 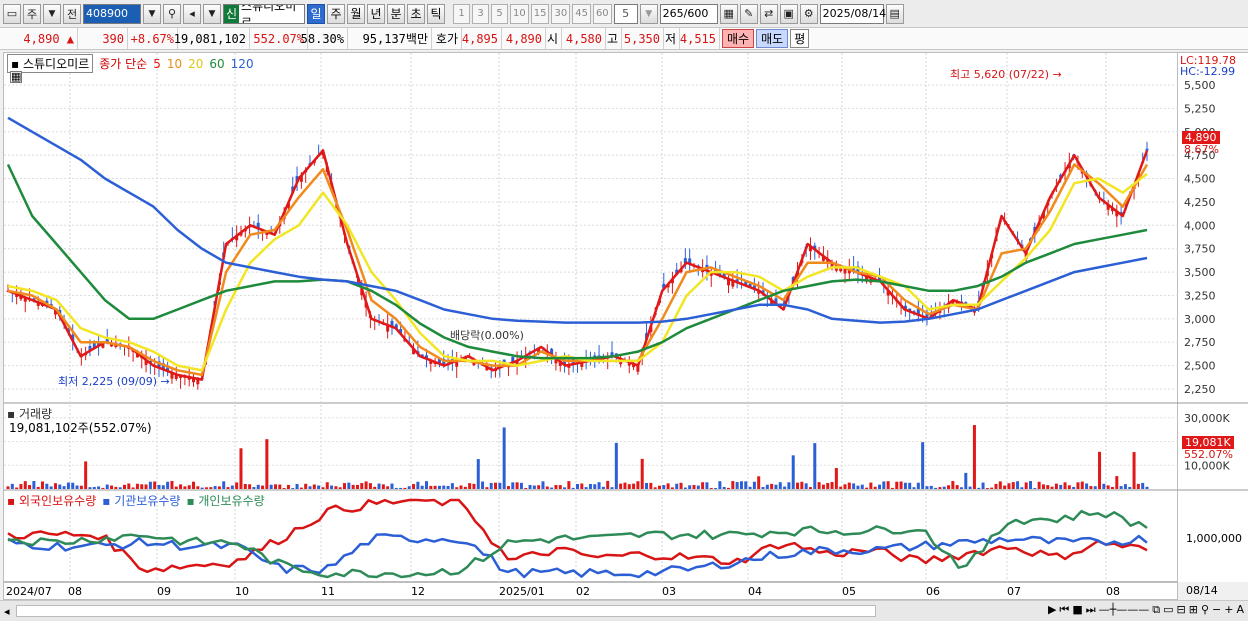 What do you see at coordinates (72, 13) in the screenshot?
I see `prev-button: 전` at bounding box center [72, 13].